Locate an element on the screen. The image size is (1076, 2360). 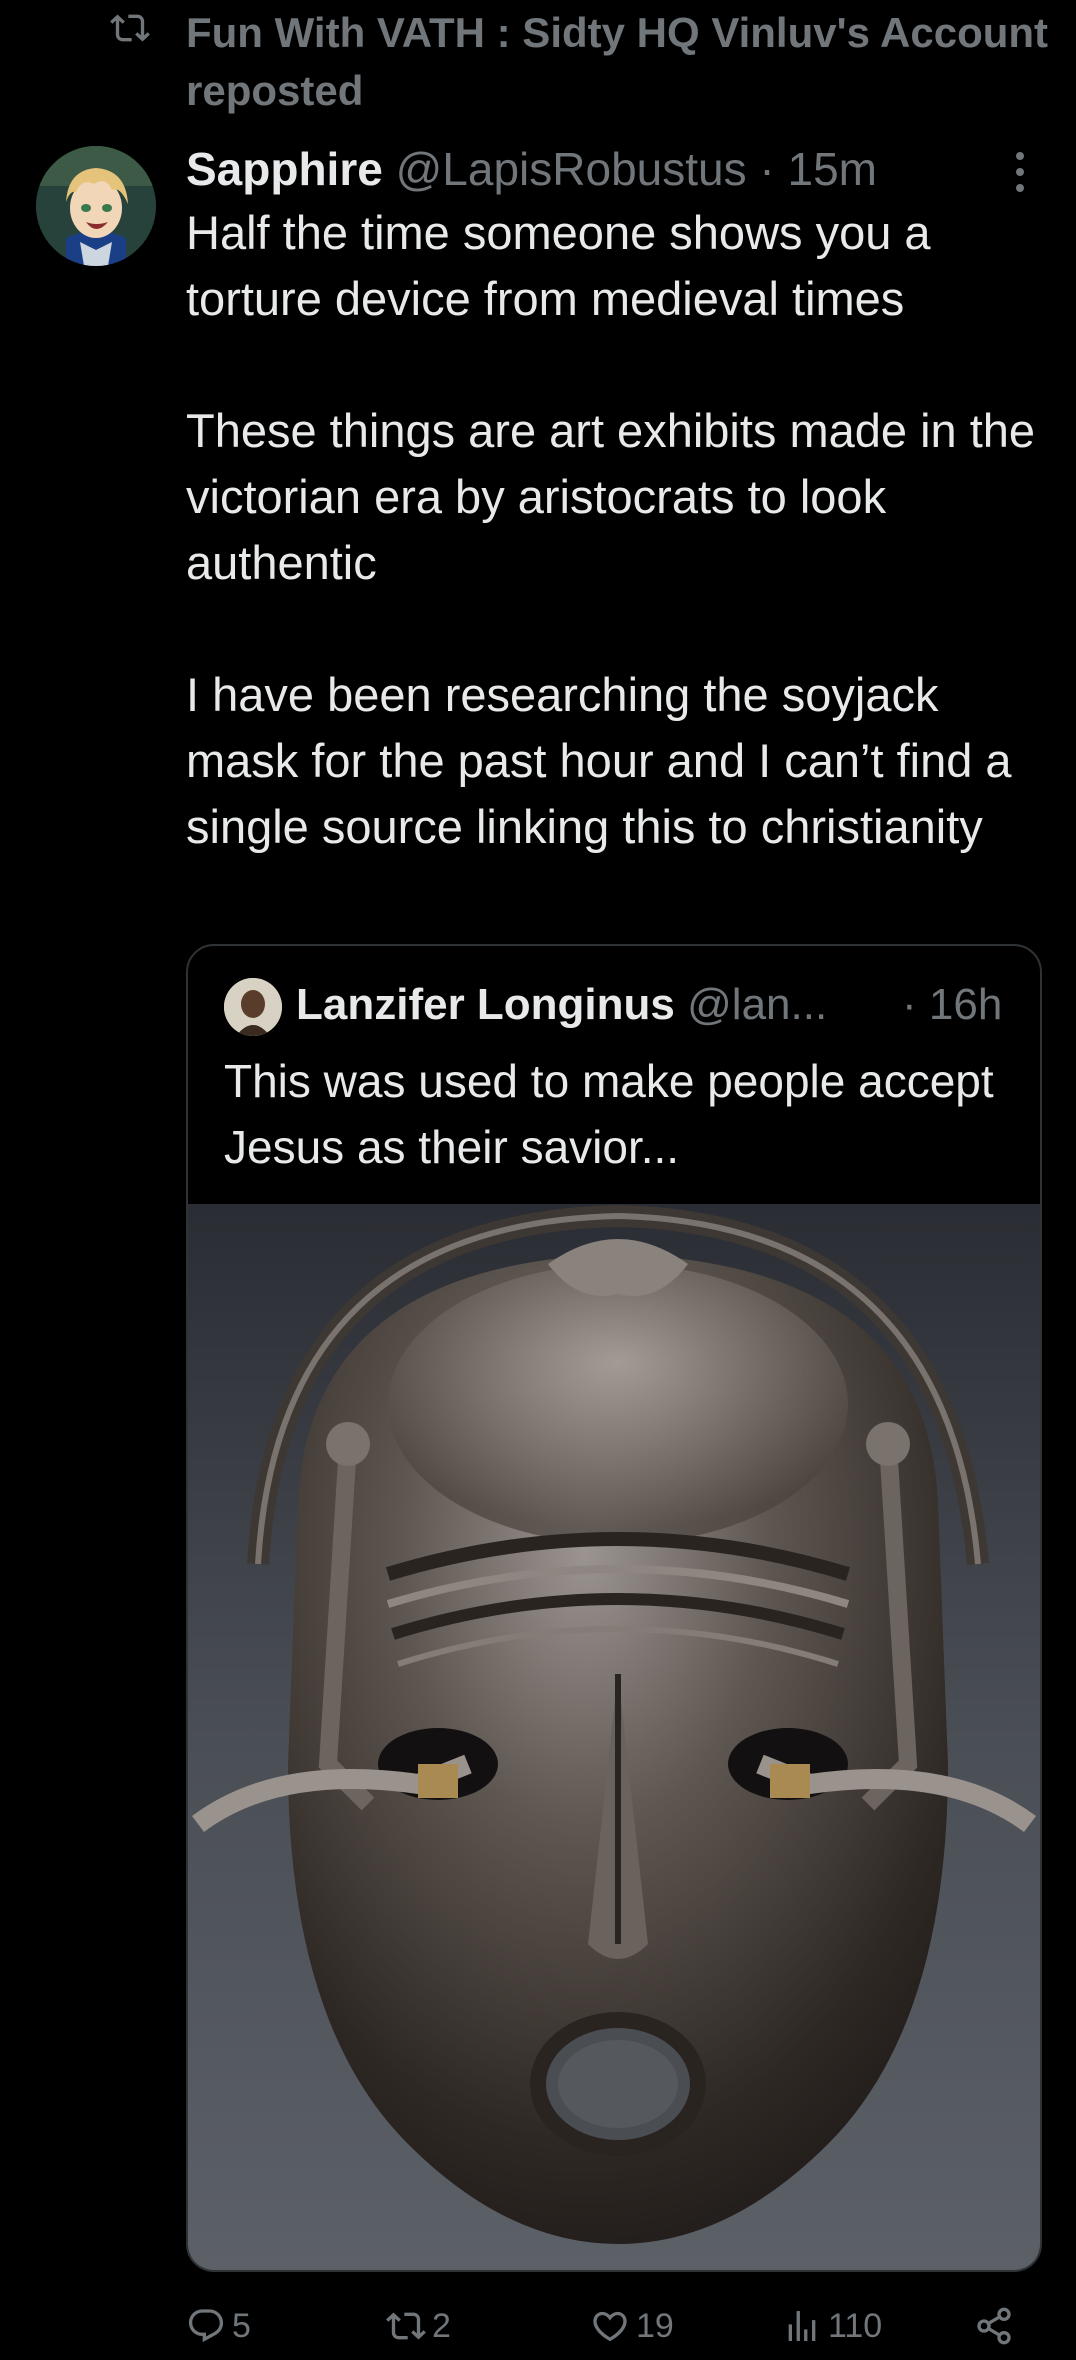
avatar is located at coordinates (96, 206).